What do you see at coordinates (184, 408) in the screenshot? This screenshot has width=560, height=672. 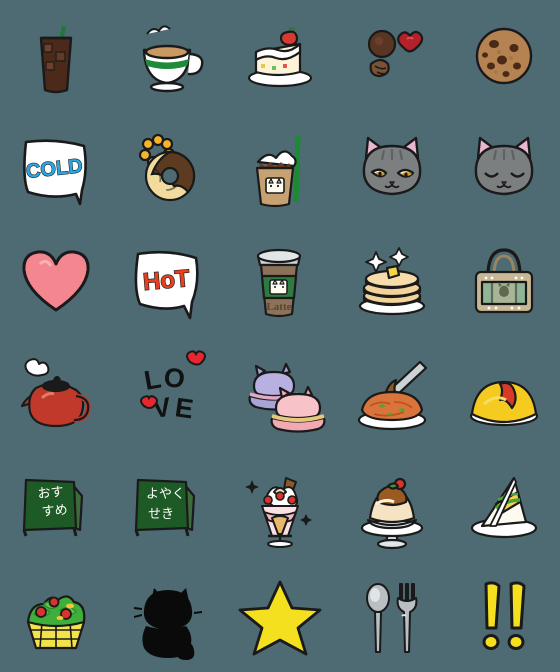 I see `love-e: E` at bounding box center [184, 408].